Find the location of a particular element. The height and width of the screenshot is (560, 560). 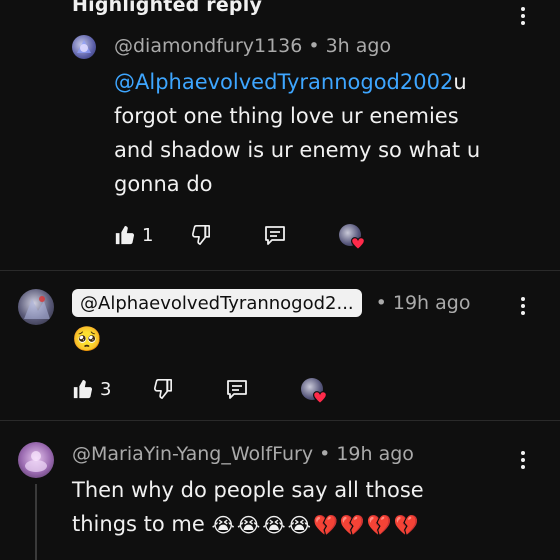

comment-text-line: things to me is located at coordinates (138, 524).